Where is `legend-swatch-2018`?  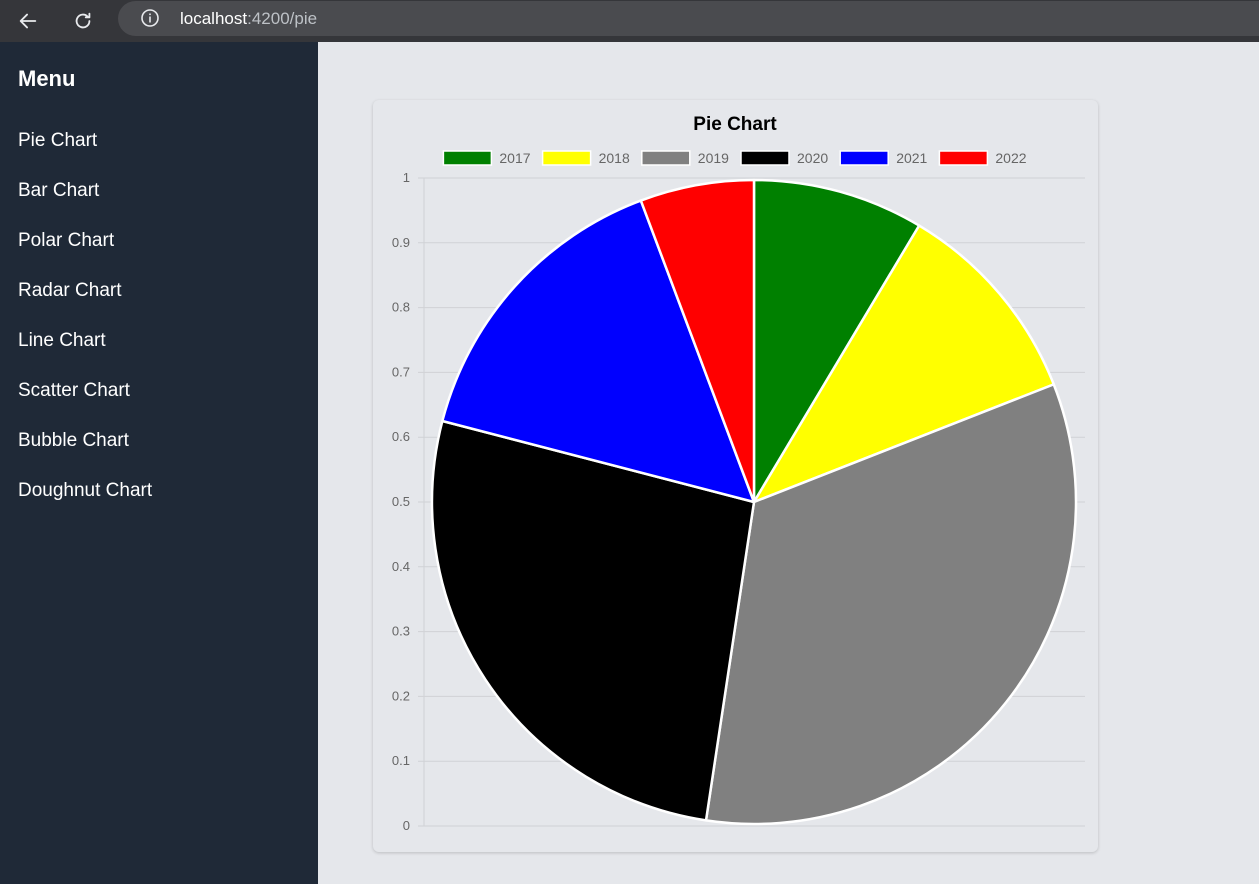
legend-swatch-2018 is located at coordinates (566, 158).